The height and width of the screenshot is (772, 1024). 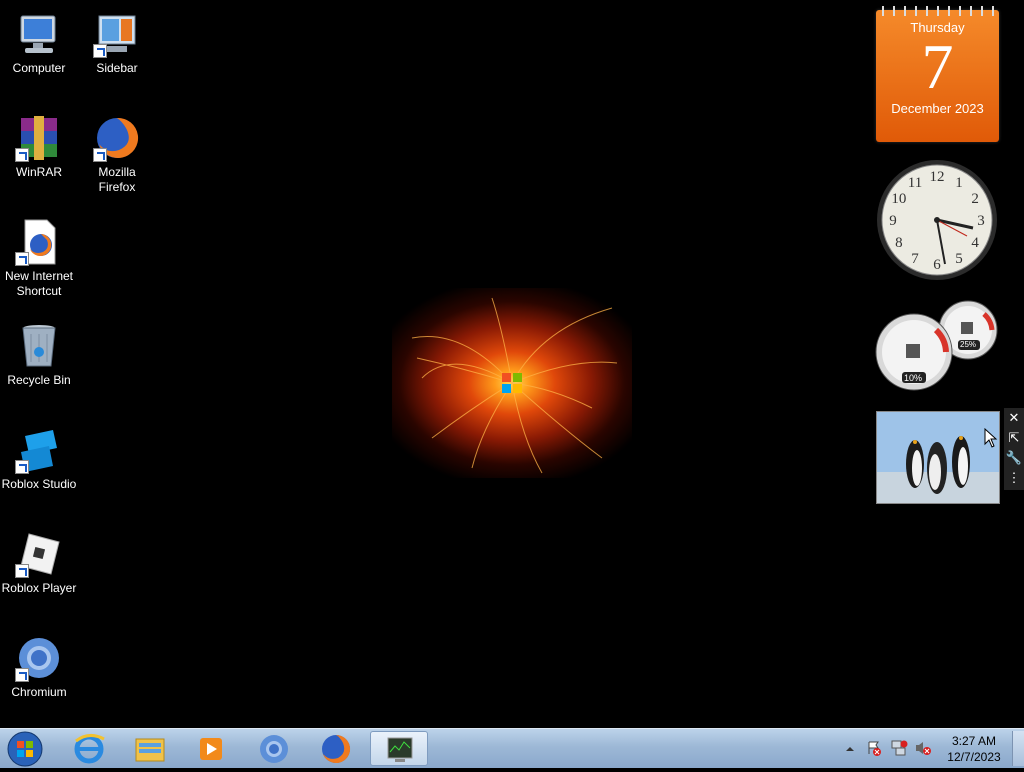 What do you see at coordinates (39, 692) in the screenshot?
I see `icon-label: Chromium` at bounding box center [39, 692].